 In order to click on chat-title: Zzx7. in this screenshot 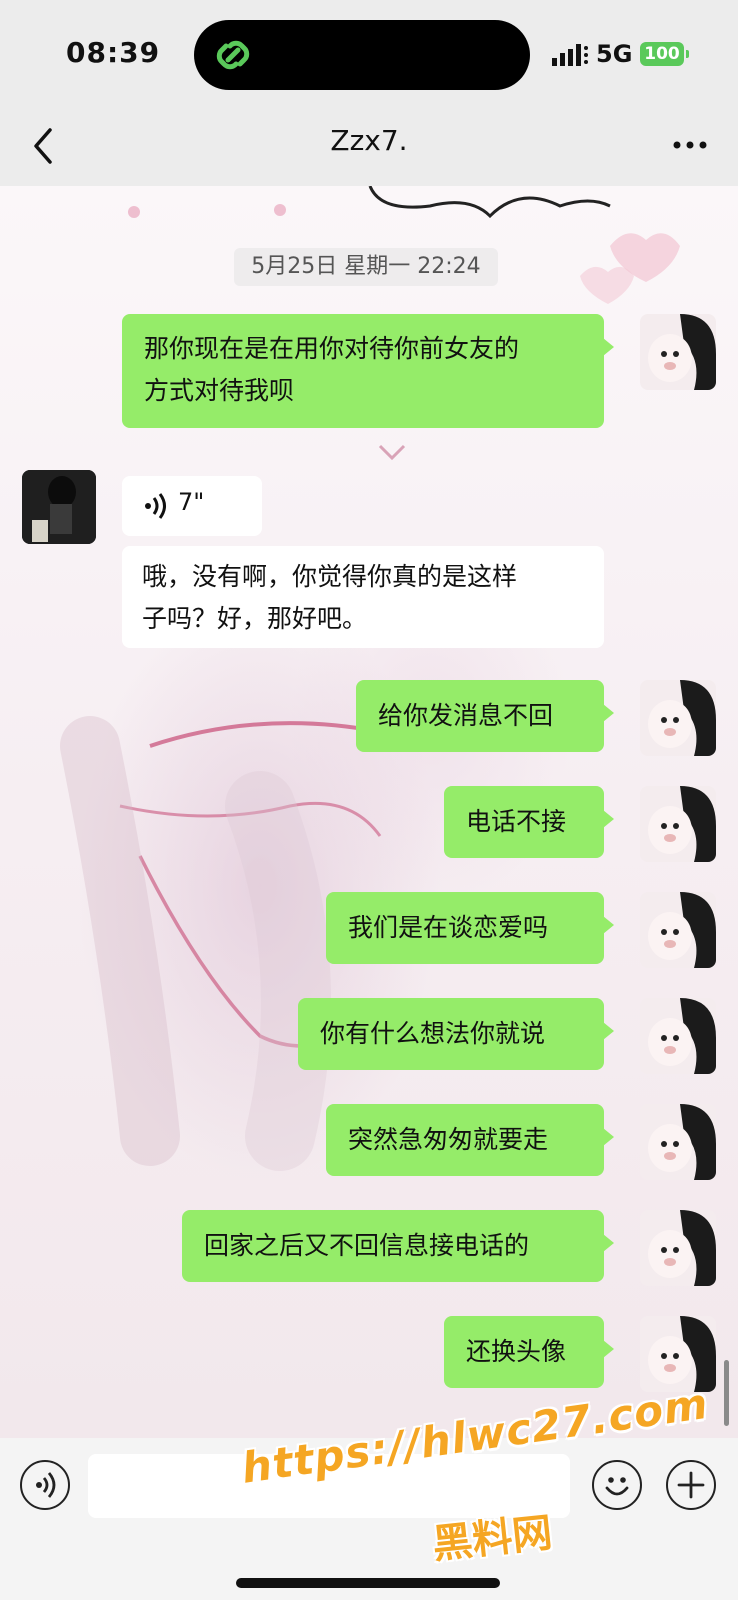, I will do `click(369, 140)`.